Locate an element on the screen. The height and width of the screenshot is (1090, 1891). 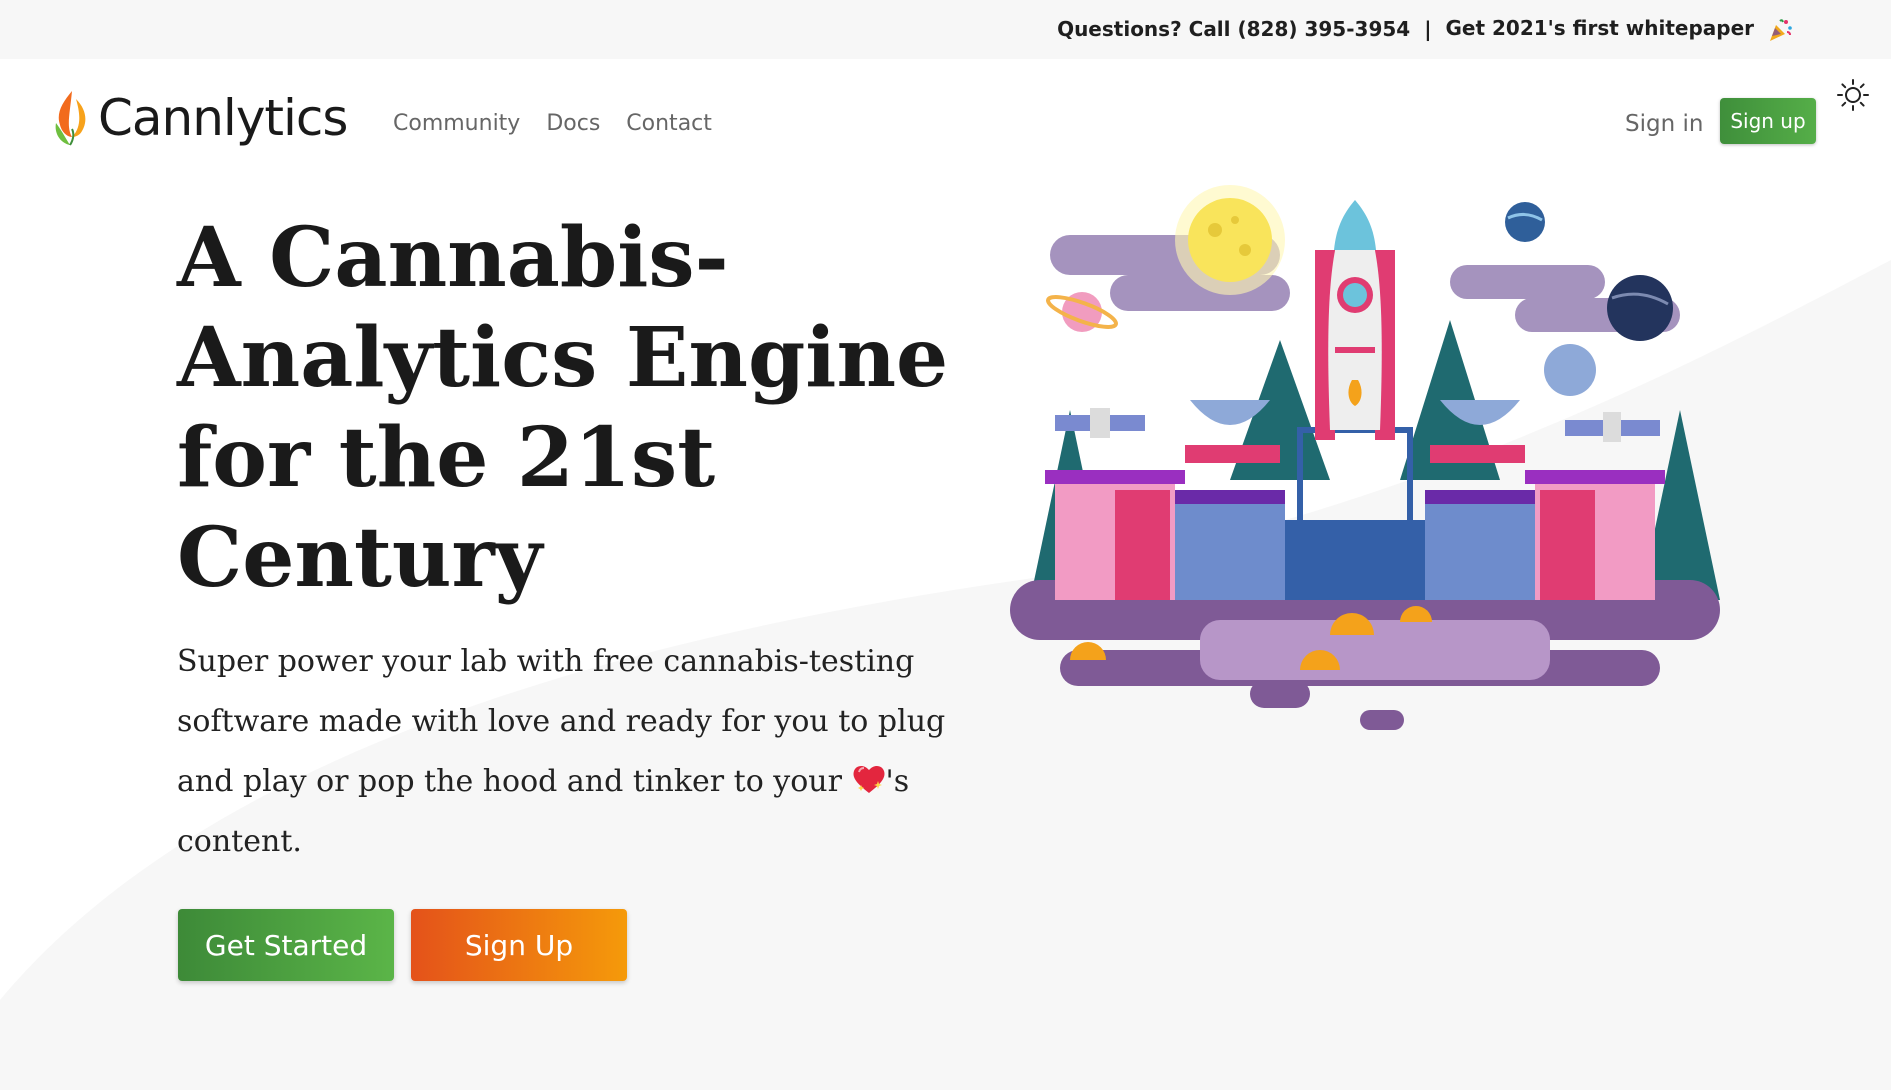
hero-sign-up-button: Sign Up is located at coordinates (519, 945).